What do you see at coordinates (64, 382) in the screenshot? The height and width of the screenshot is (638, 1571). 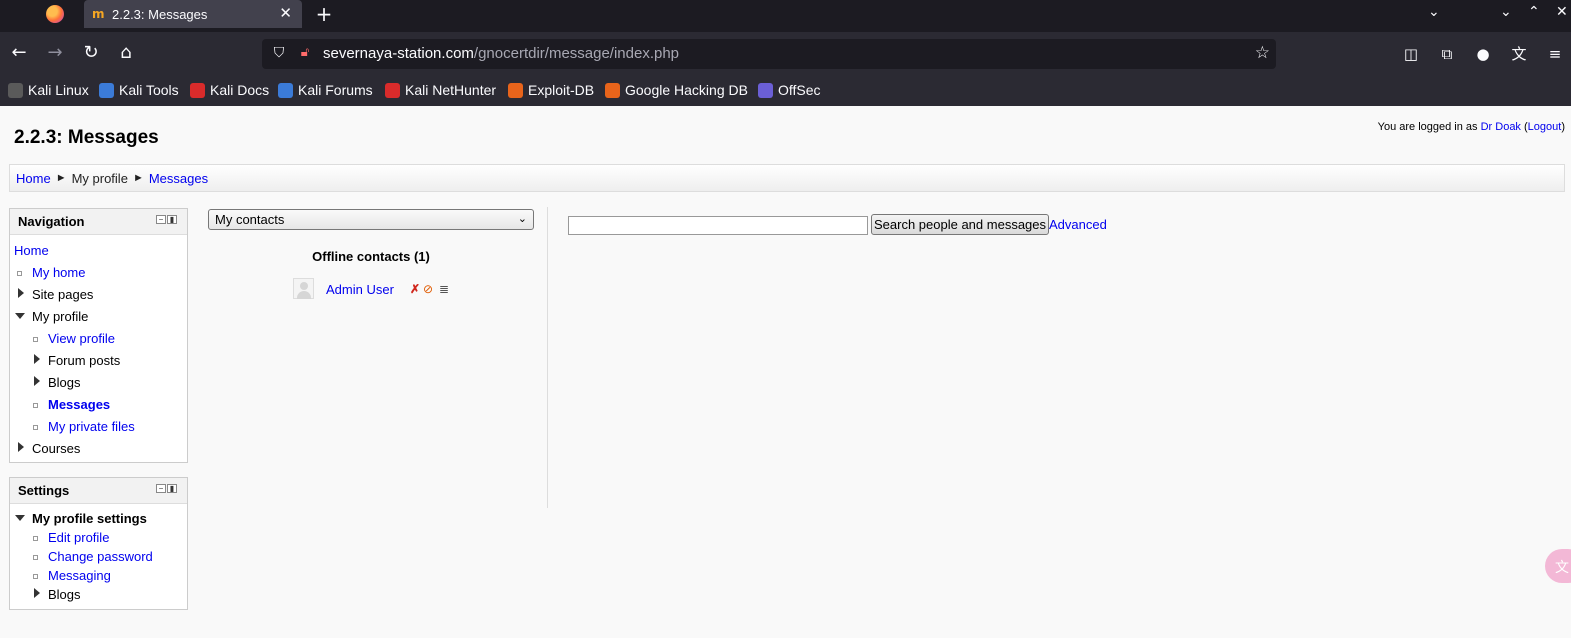 I see `nav-item-blogs: Blogs` at bounding box center [64, 382].